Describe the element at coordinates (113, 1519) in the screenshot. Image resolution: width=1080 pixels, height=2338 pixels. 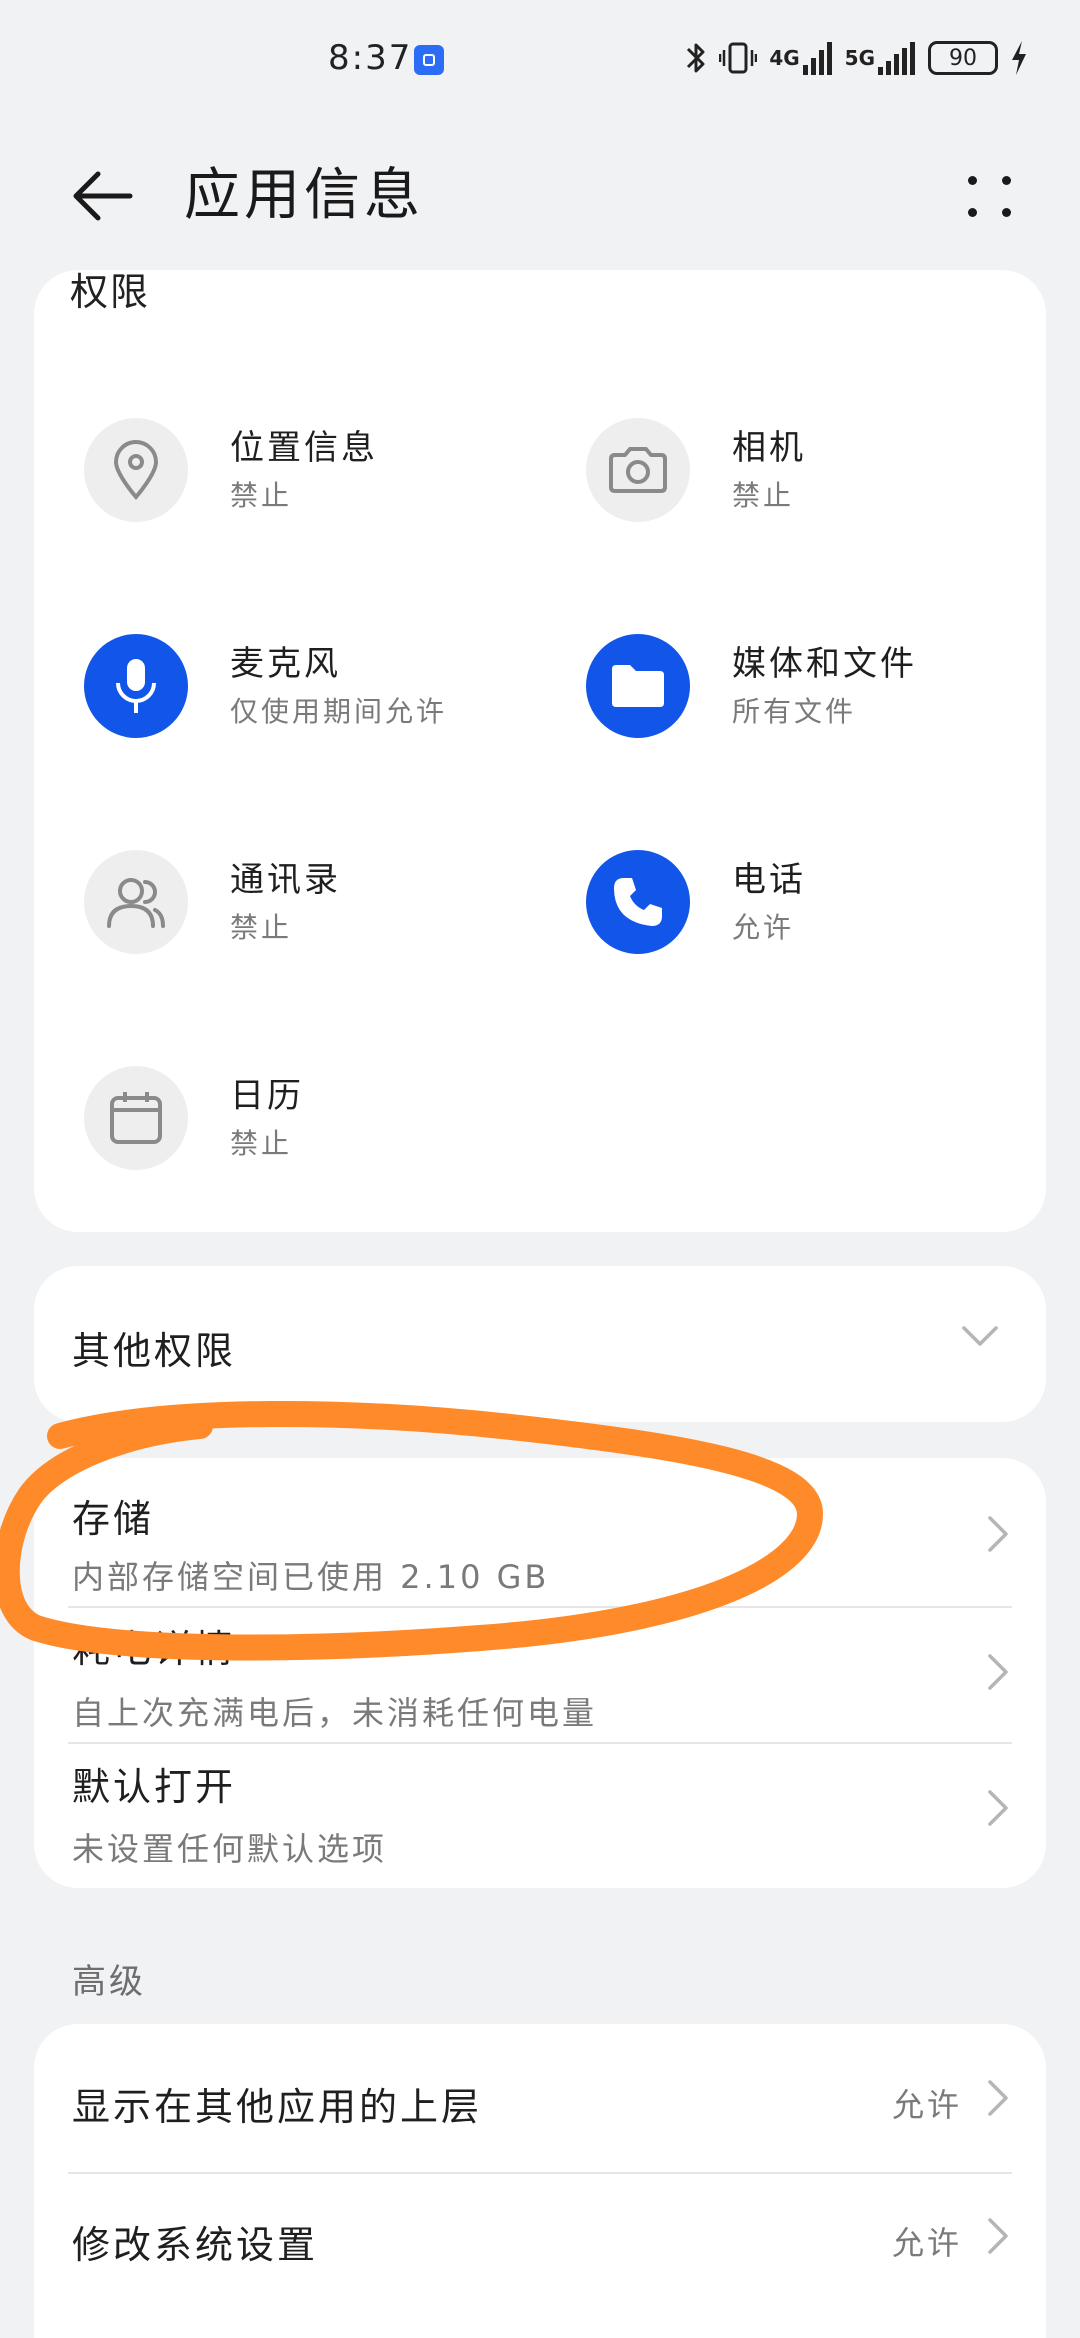
I see `storage-title: 存储` at that location.